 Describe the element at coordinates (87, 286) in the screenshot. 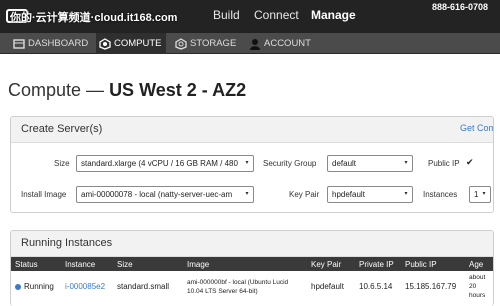

I see `instance-id-link: i-000085e2` at that location.